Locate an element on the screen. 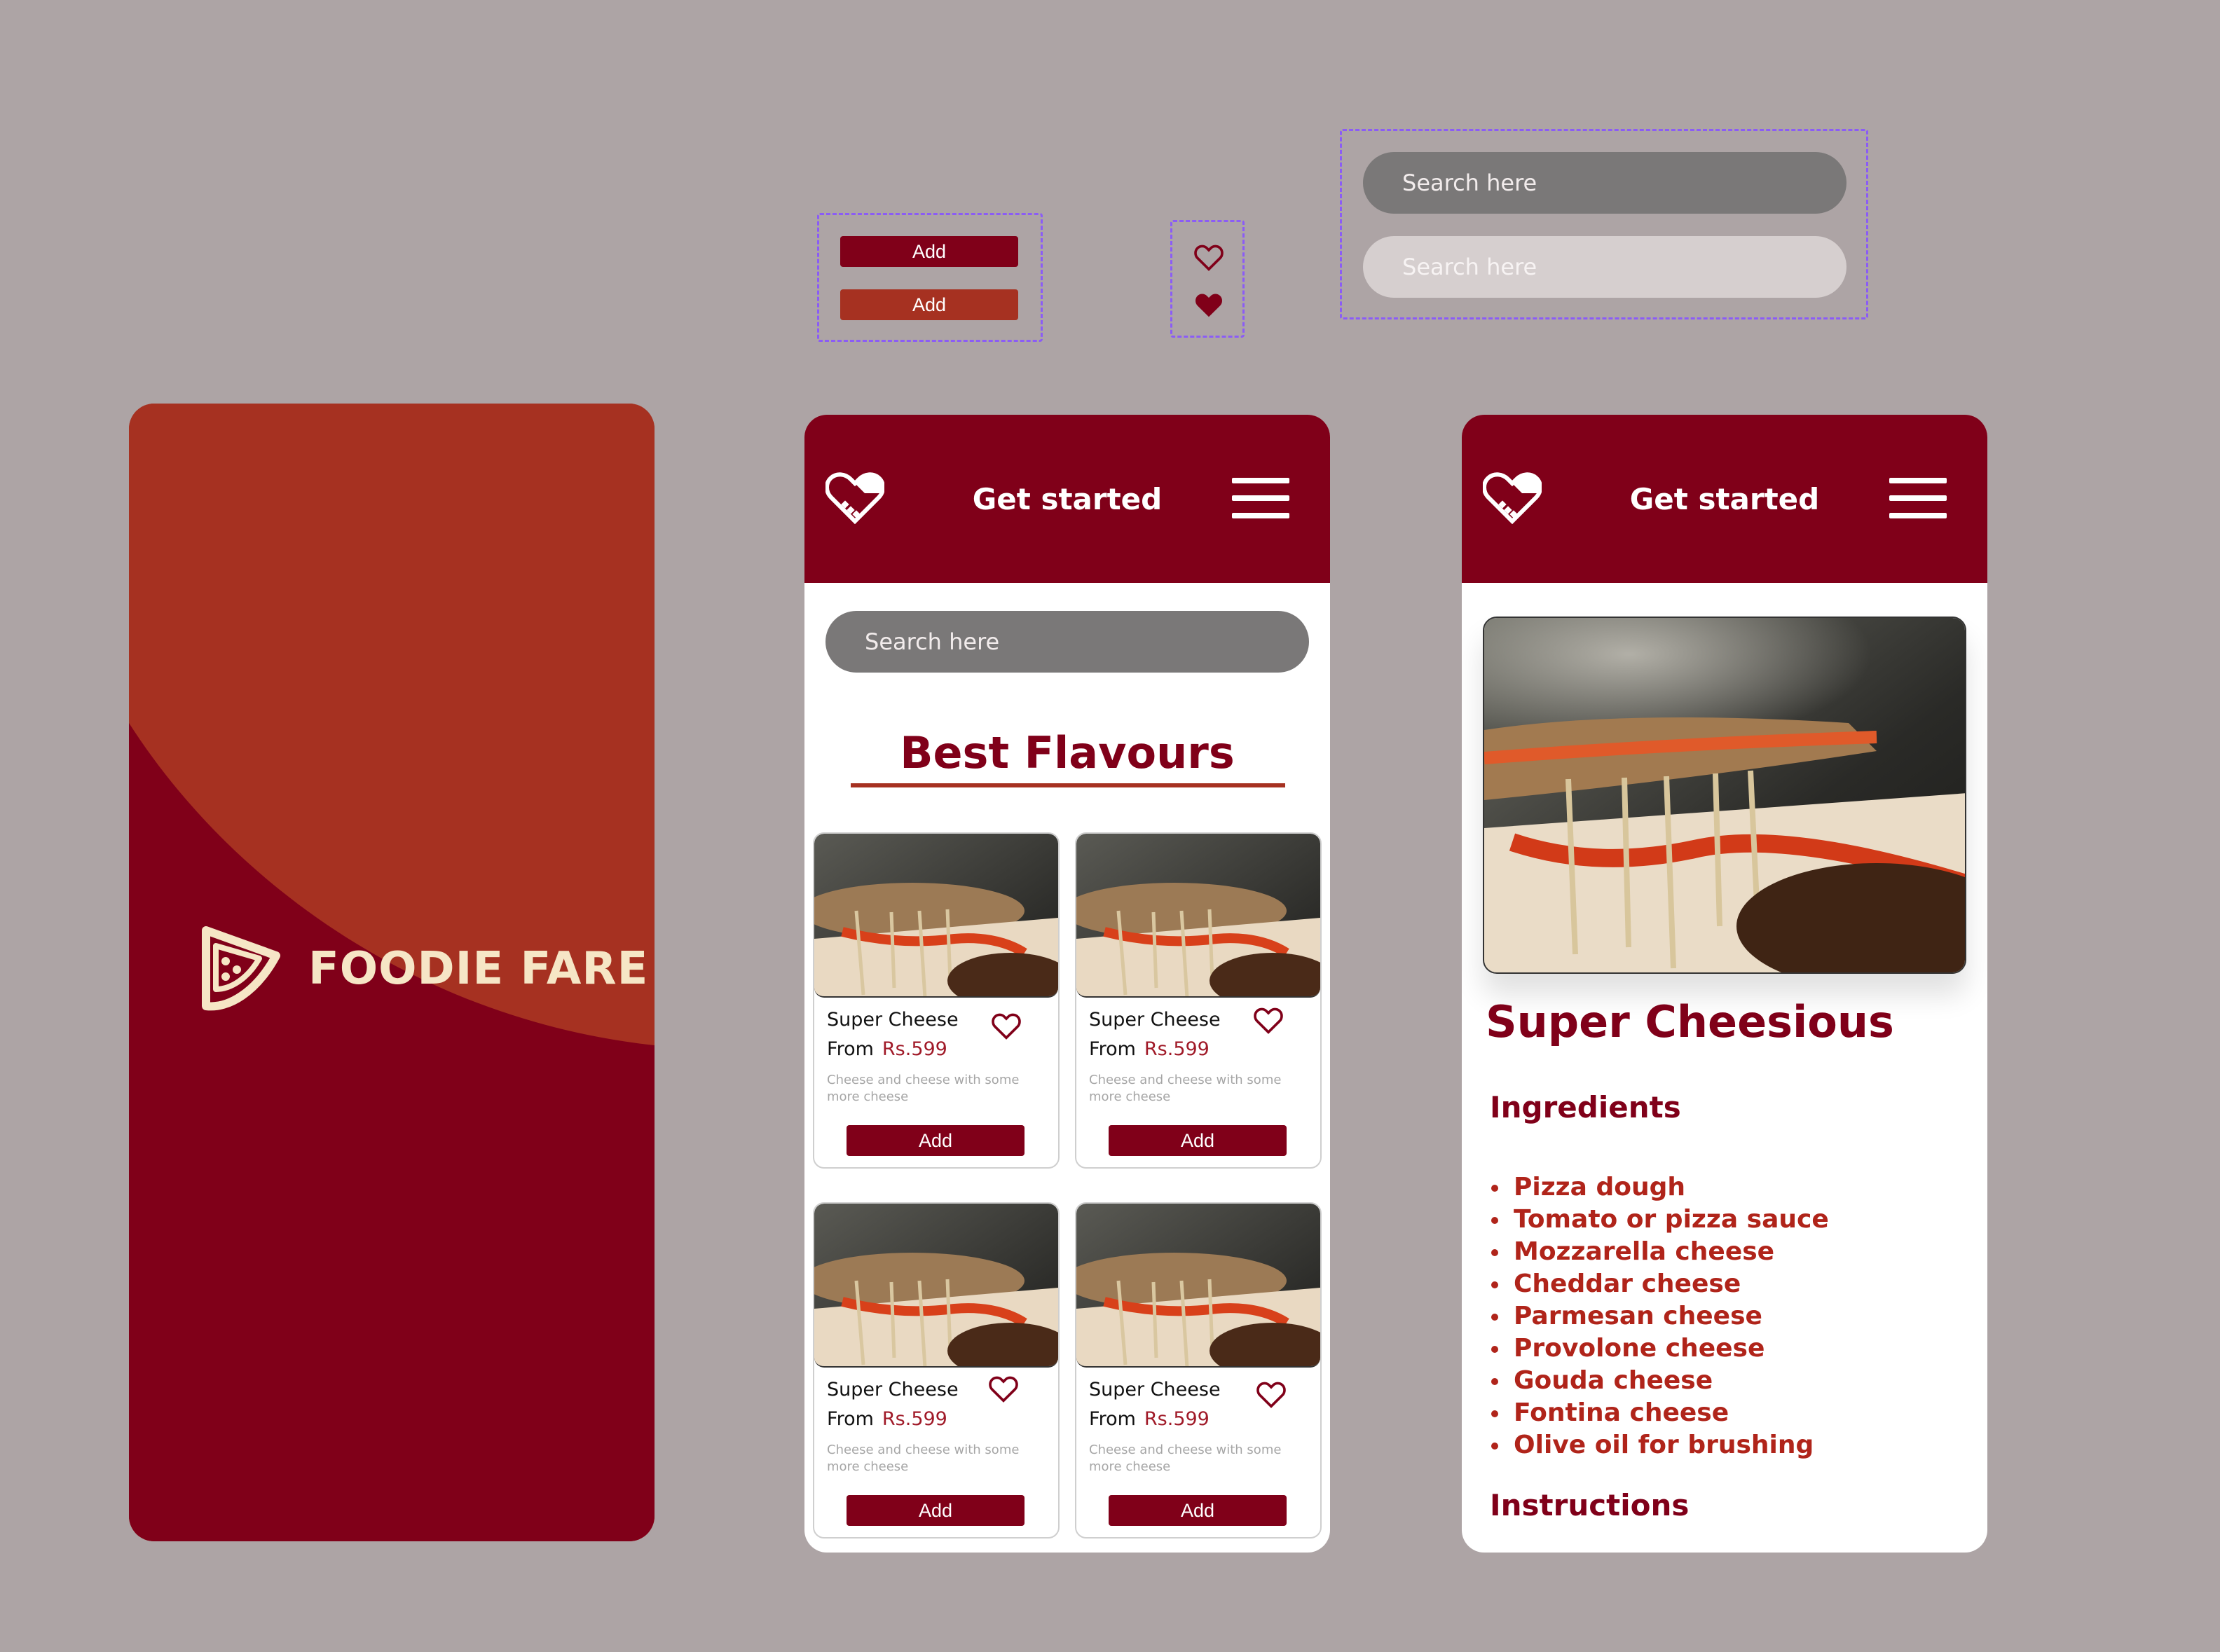 The image size is (2220, 1652). ingredient-item: Cheddar cheese is located at coordinates (1660, 1284).